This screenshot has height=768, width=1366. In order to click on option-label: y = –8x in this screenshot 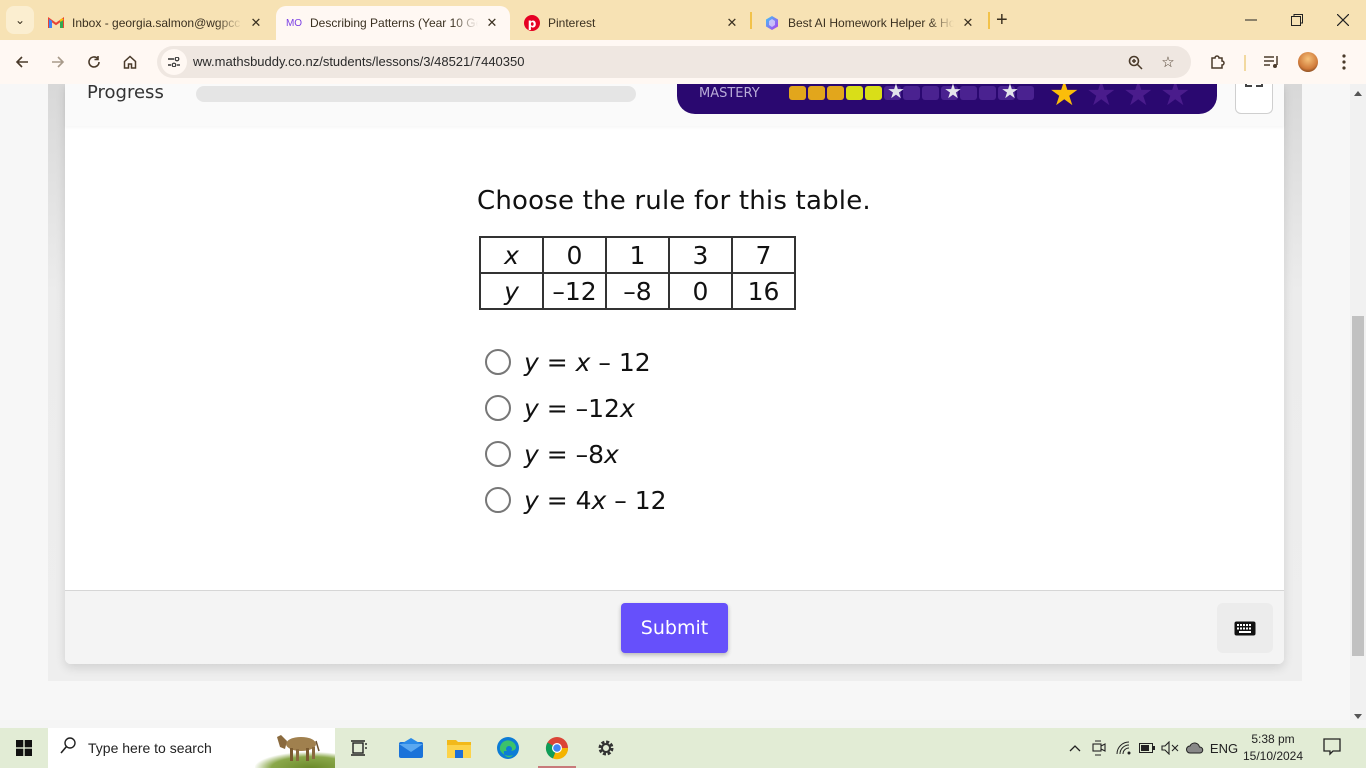, I will do `click(571, 454)`.